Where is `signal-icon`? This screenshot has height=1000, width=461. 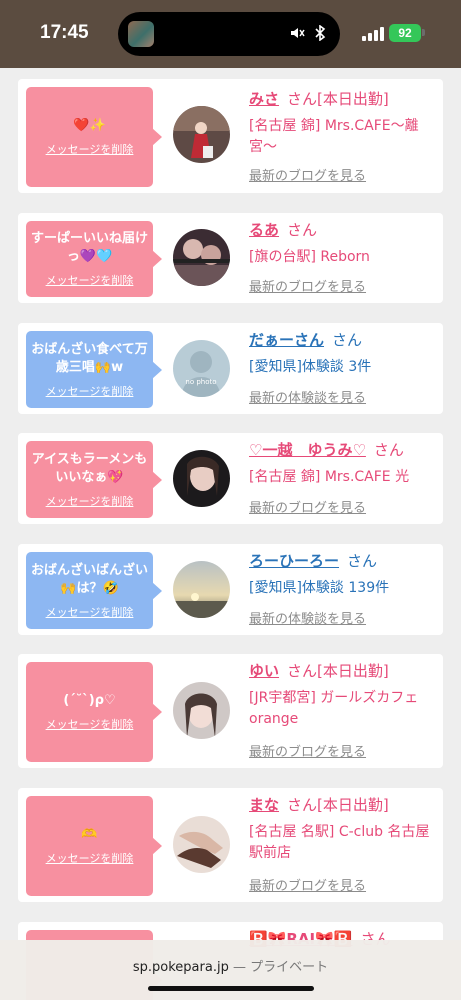
signal-icon is located at coordinates (373, 34).